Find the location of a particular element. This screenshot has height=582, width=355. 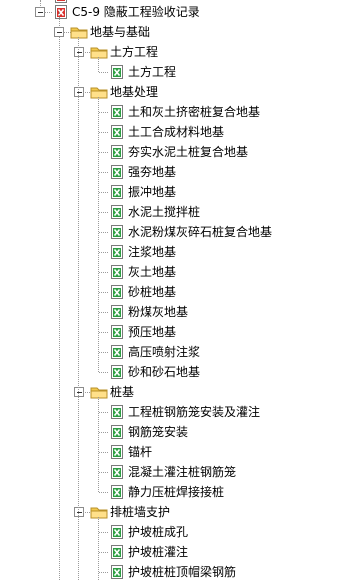

tree-item-label: 土方工程 is located at coordinates (152, 72).